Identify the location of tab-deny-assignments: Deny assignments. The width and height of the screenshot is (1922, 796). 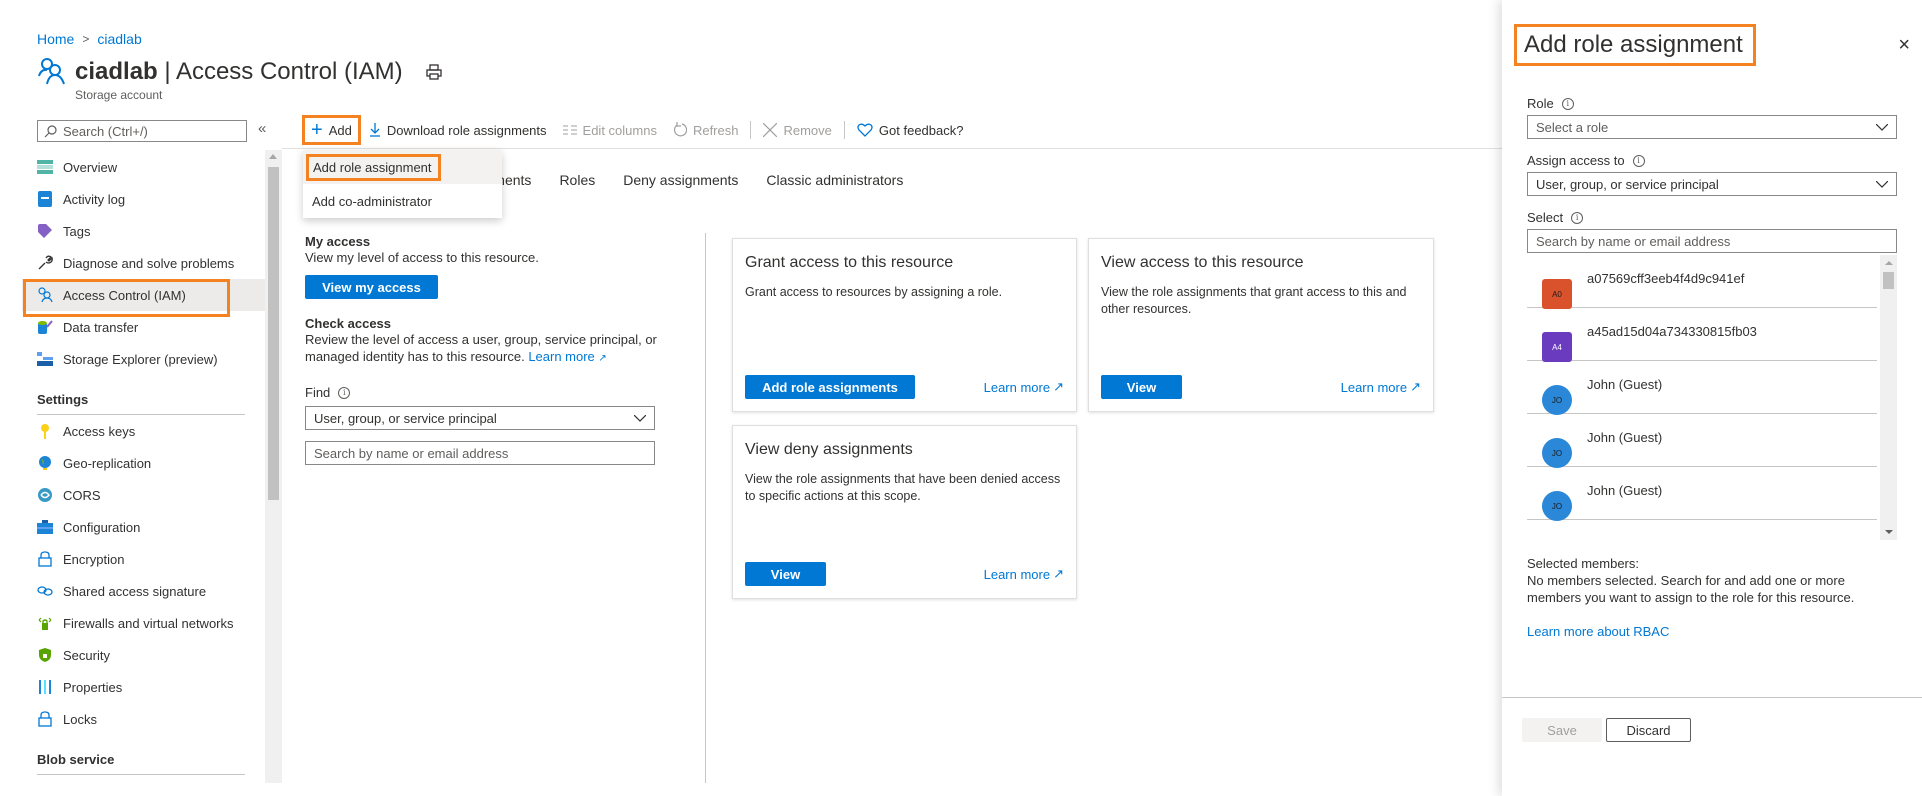
(680, 180).